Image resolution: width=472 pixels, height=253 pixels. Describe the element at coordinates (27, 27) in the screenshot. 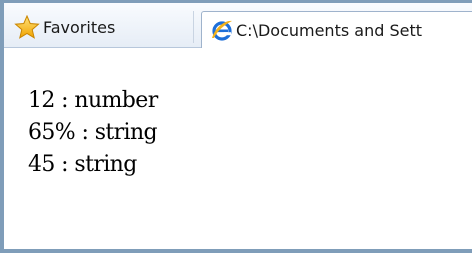

I see `star-icon` at that location.